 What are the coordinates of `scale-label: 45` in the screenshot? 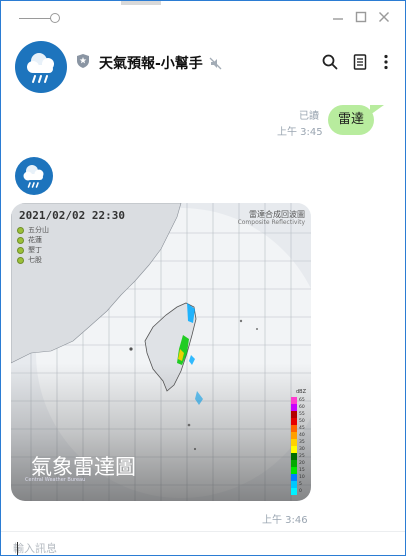 It's located at (302, 428).